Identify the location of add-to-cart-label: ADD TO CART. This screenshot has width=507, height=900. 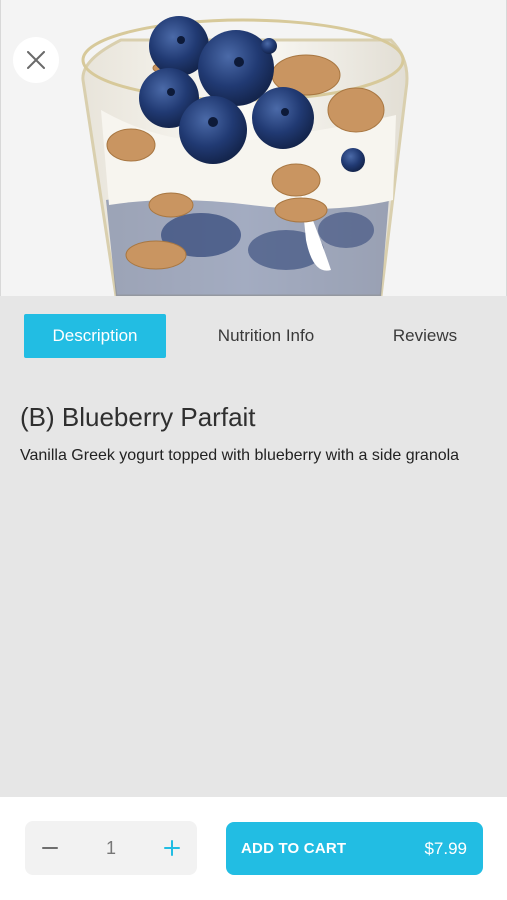
(294, 848).